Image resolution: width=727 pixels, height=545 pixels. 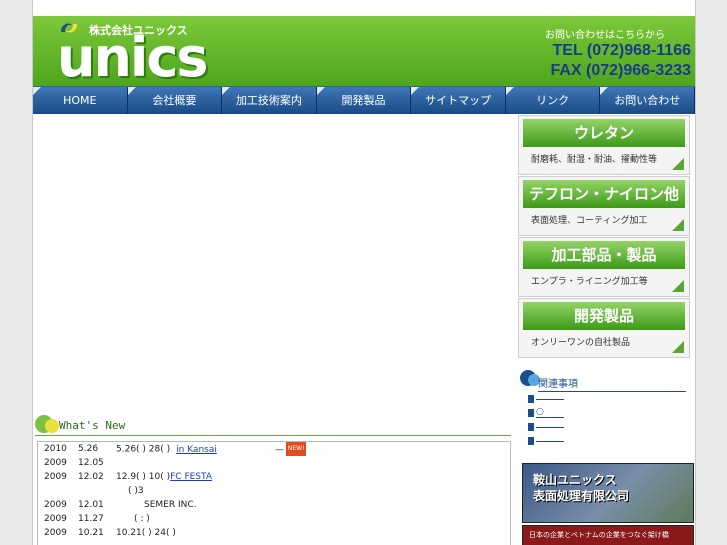 I want to click on news-date: 10.21, so click(x=91, y=533).